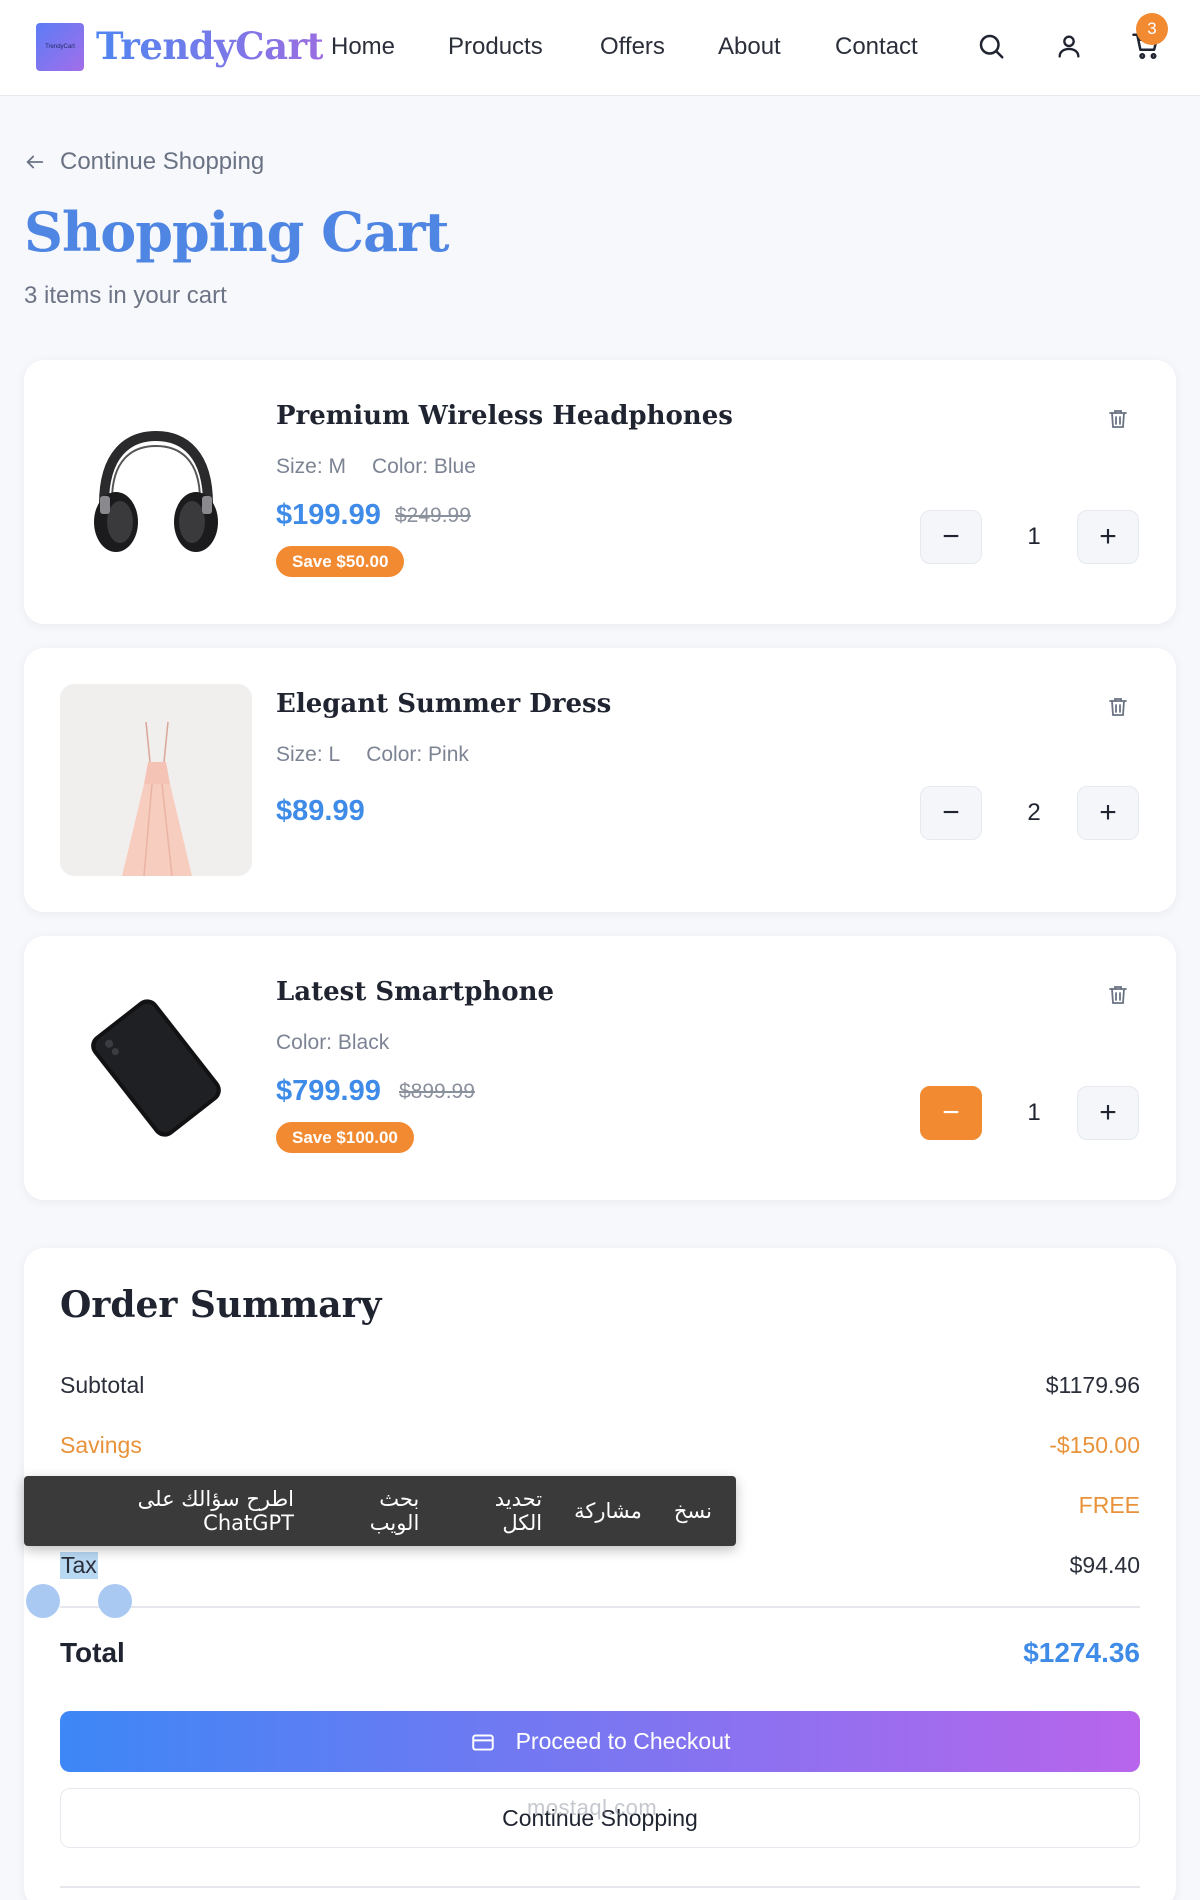  What do you see at coordinates (1081, 1652) in the screenshot?
I see `total-value: $1274.36` at bounding box center [1081, 1652].